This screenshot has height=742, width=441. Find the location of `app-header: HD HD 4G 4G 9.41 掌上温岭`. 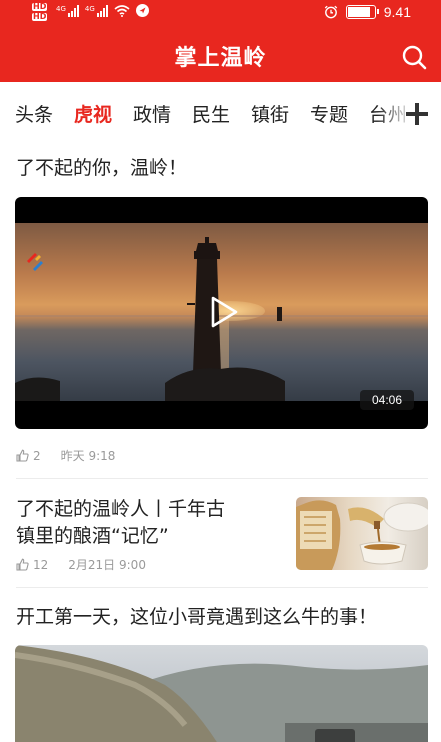

app-header: HD HD 4G 4G 9.41 掌上温岭 is located at coordinates (220, 41).